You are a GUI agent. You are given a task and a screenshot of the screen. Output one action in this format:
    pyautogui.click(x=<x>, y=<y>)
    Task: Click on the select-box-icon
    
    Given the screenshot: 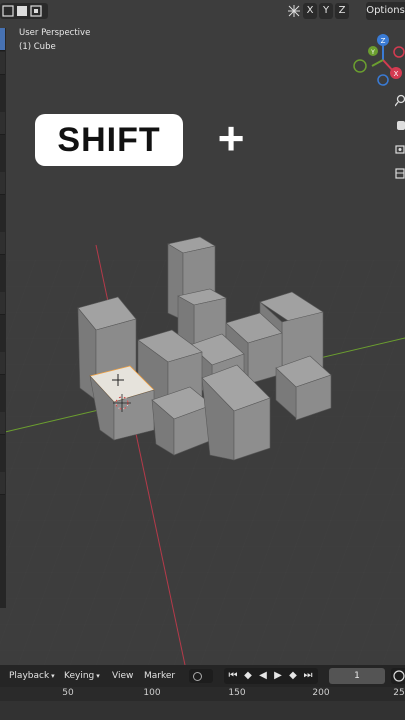 What is the action you would take?
    pyautogui.click(x=22, y=11)
    